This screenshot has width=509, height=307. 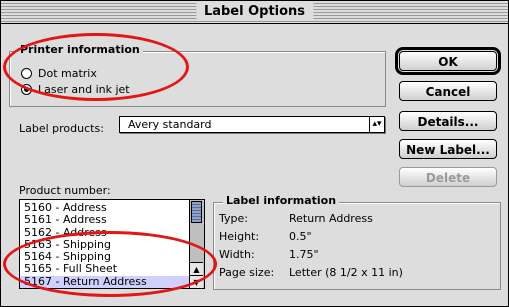 What do you see at coordinates (104, 281) in the screenshot?
I see `list-item-selected: 5167 - Return Address` at bounding box center [104, 281].